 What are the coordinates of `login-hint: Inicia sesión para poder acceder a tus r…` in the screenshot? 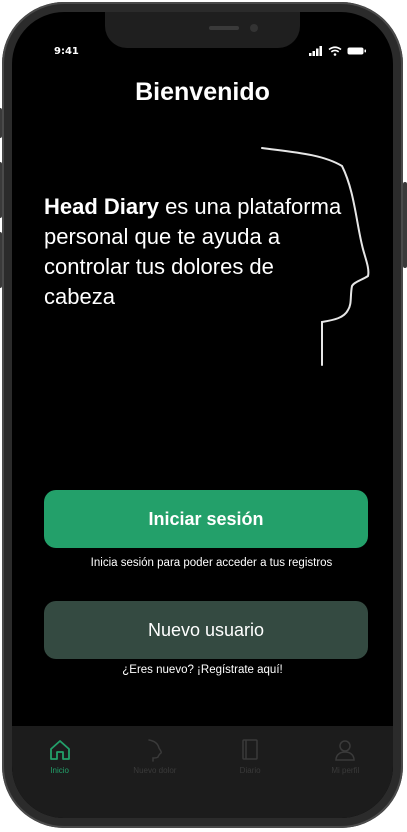 It's located at (211, 563).